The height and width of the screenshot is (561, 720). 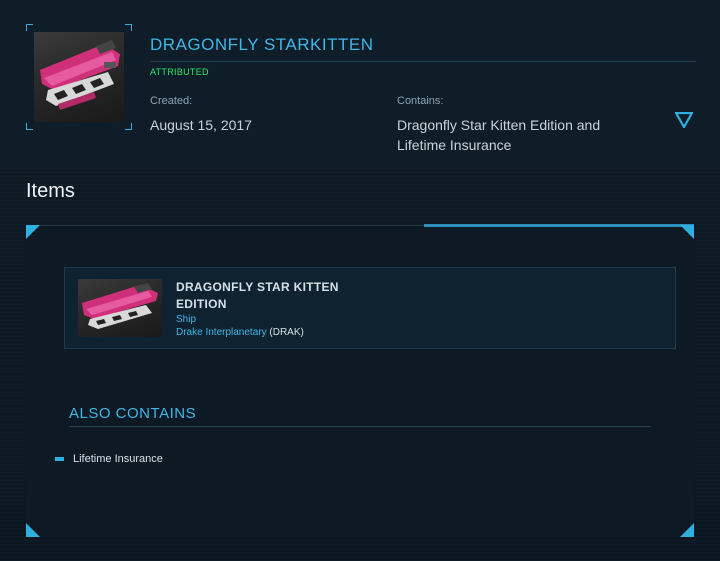 I want to click on also-contains-heading: ALSO CONTAINS, so click(x=133, y=413).